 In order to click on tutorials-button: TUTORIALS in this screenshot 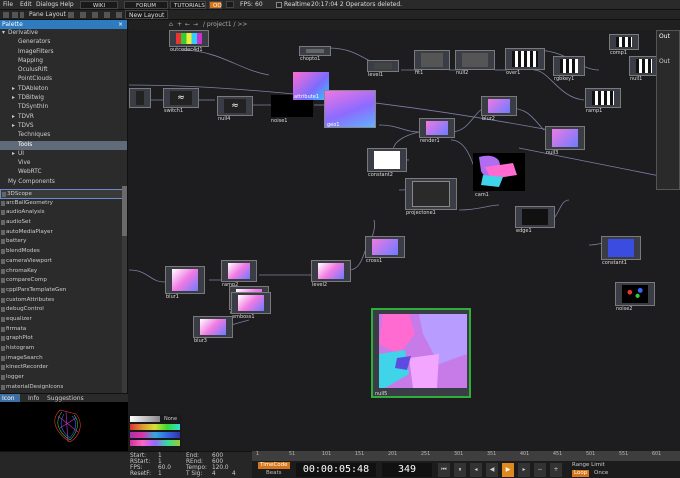, I will do `click(188, 5)`.